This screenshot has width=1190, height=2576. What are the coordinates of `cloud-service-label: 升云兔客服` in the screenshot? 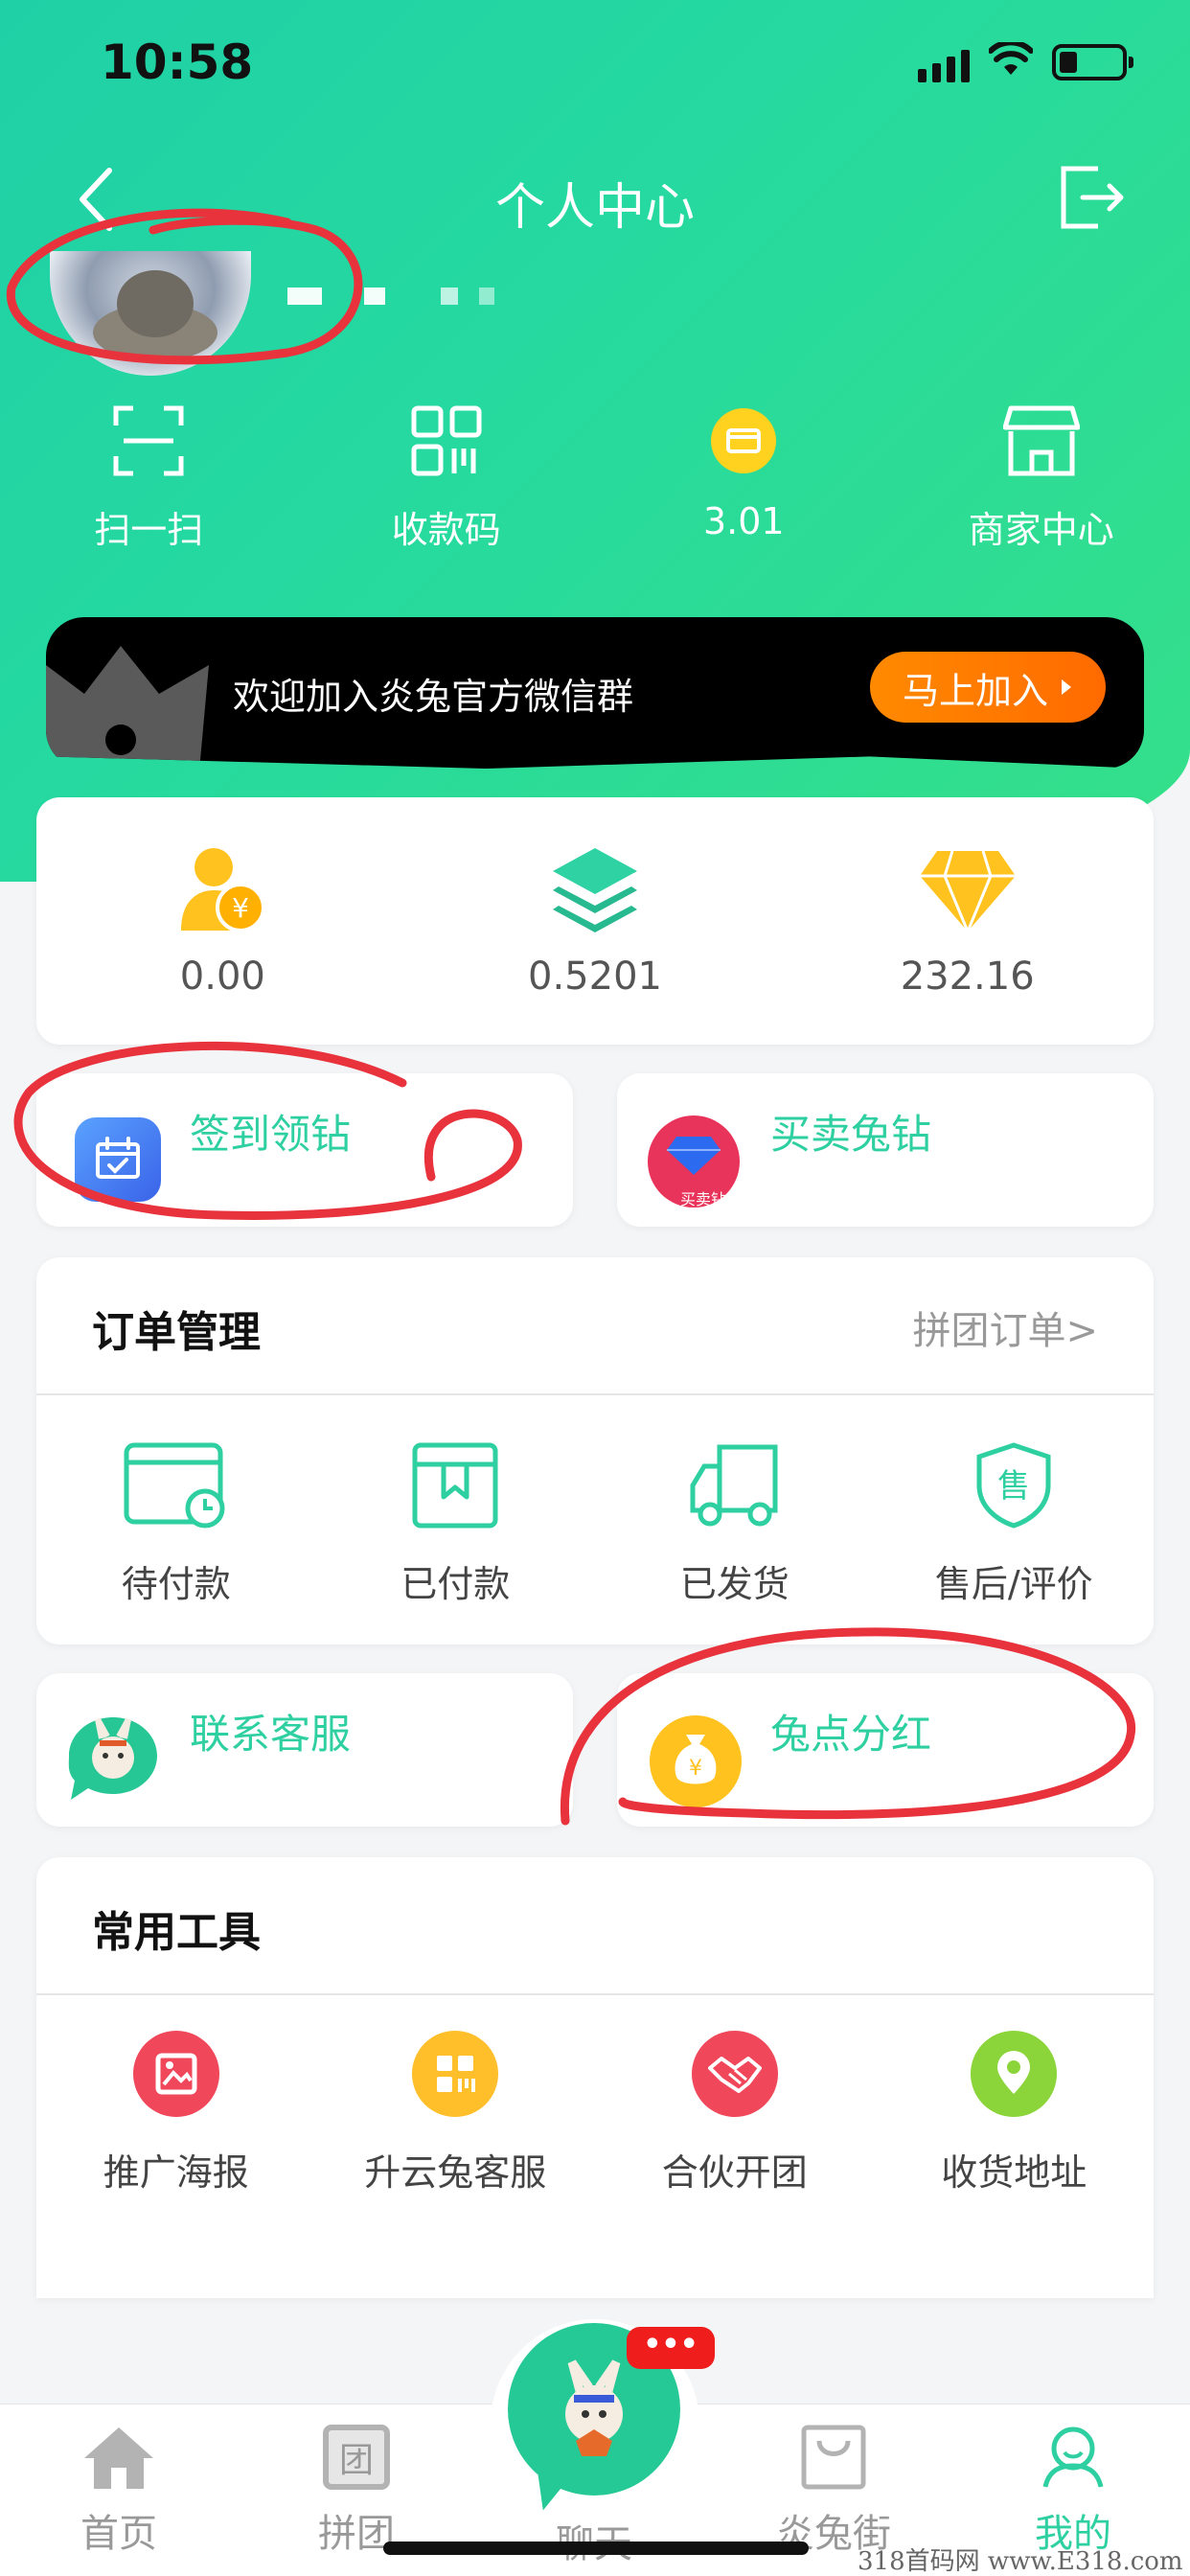 It's located at (456, 2172).